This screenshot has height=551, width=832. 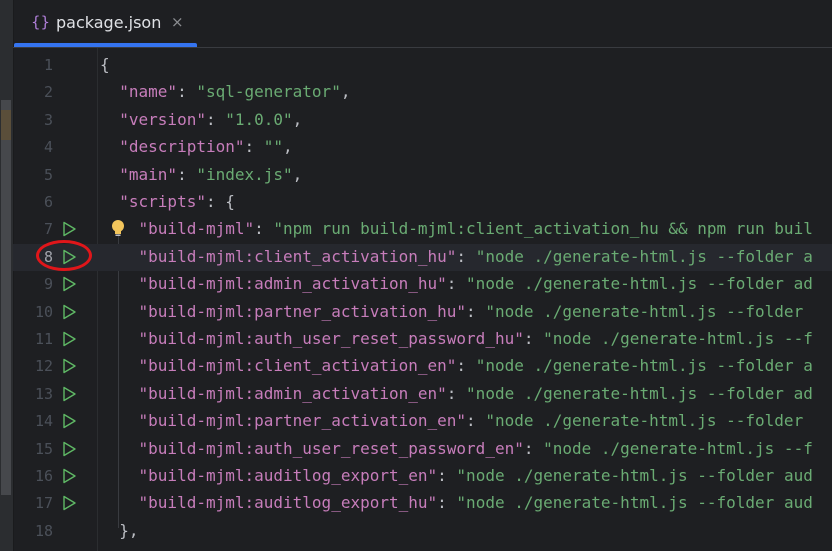 What do you see at coordinates (41, 22) in the screenshot?
I see `json-file-icon: {}` at bounding box center [41, 22].